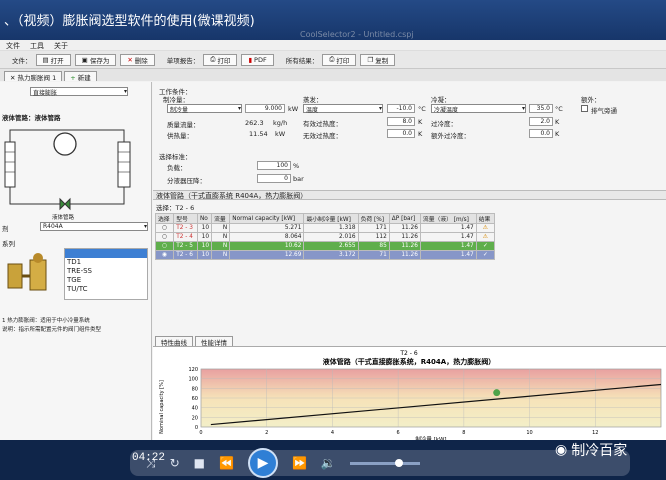 This screenshot has height=480, width=666. Describe the element at coordinates (14, 78) in the screenshot. I see `close-icon: ✕` at that location.